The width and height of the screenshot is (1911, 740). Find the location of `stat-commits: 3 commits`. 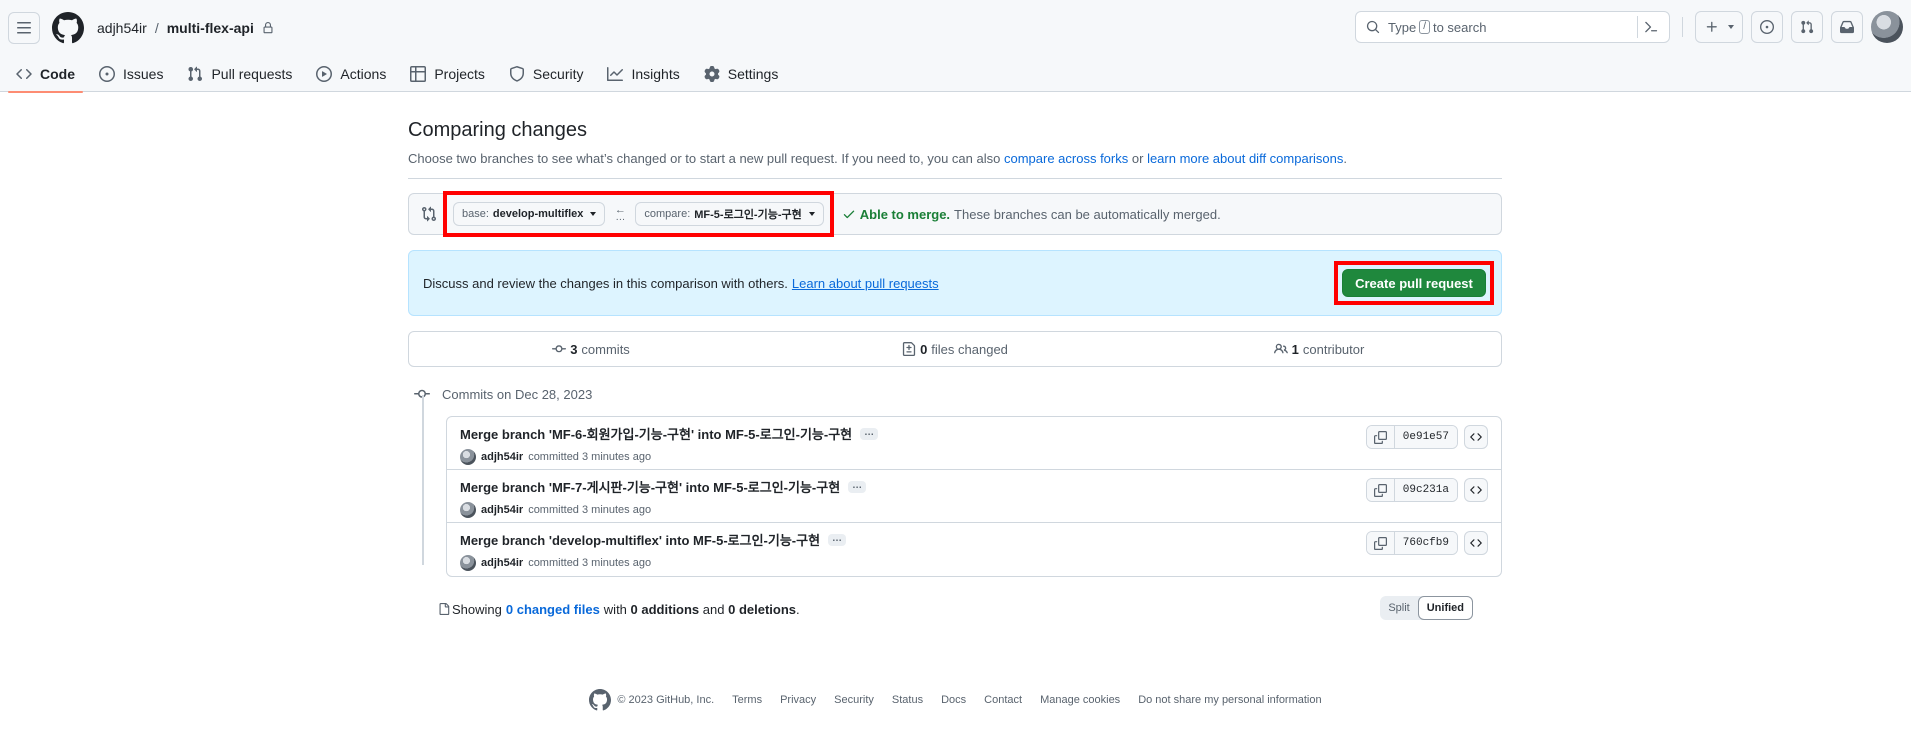

stat-commits: 3 commits is located at coordinates (591, 349).